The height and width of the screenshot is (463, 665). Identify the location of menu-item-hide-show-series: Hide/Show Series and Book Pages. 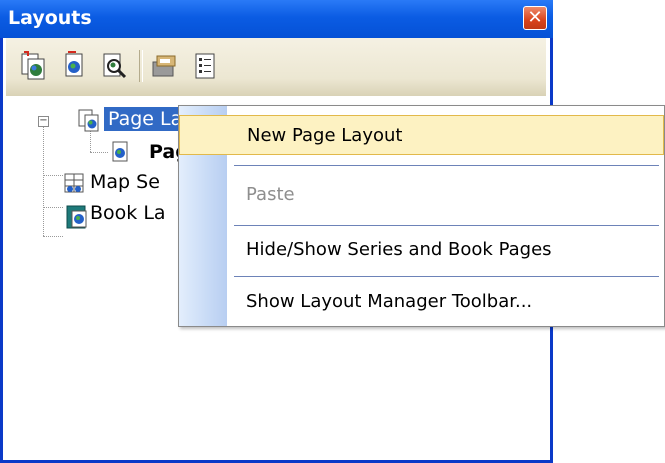
(421, 250).